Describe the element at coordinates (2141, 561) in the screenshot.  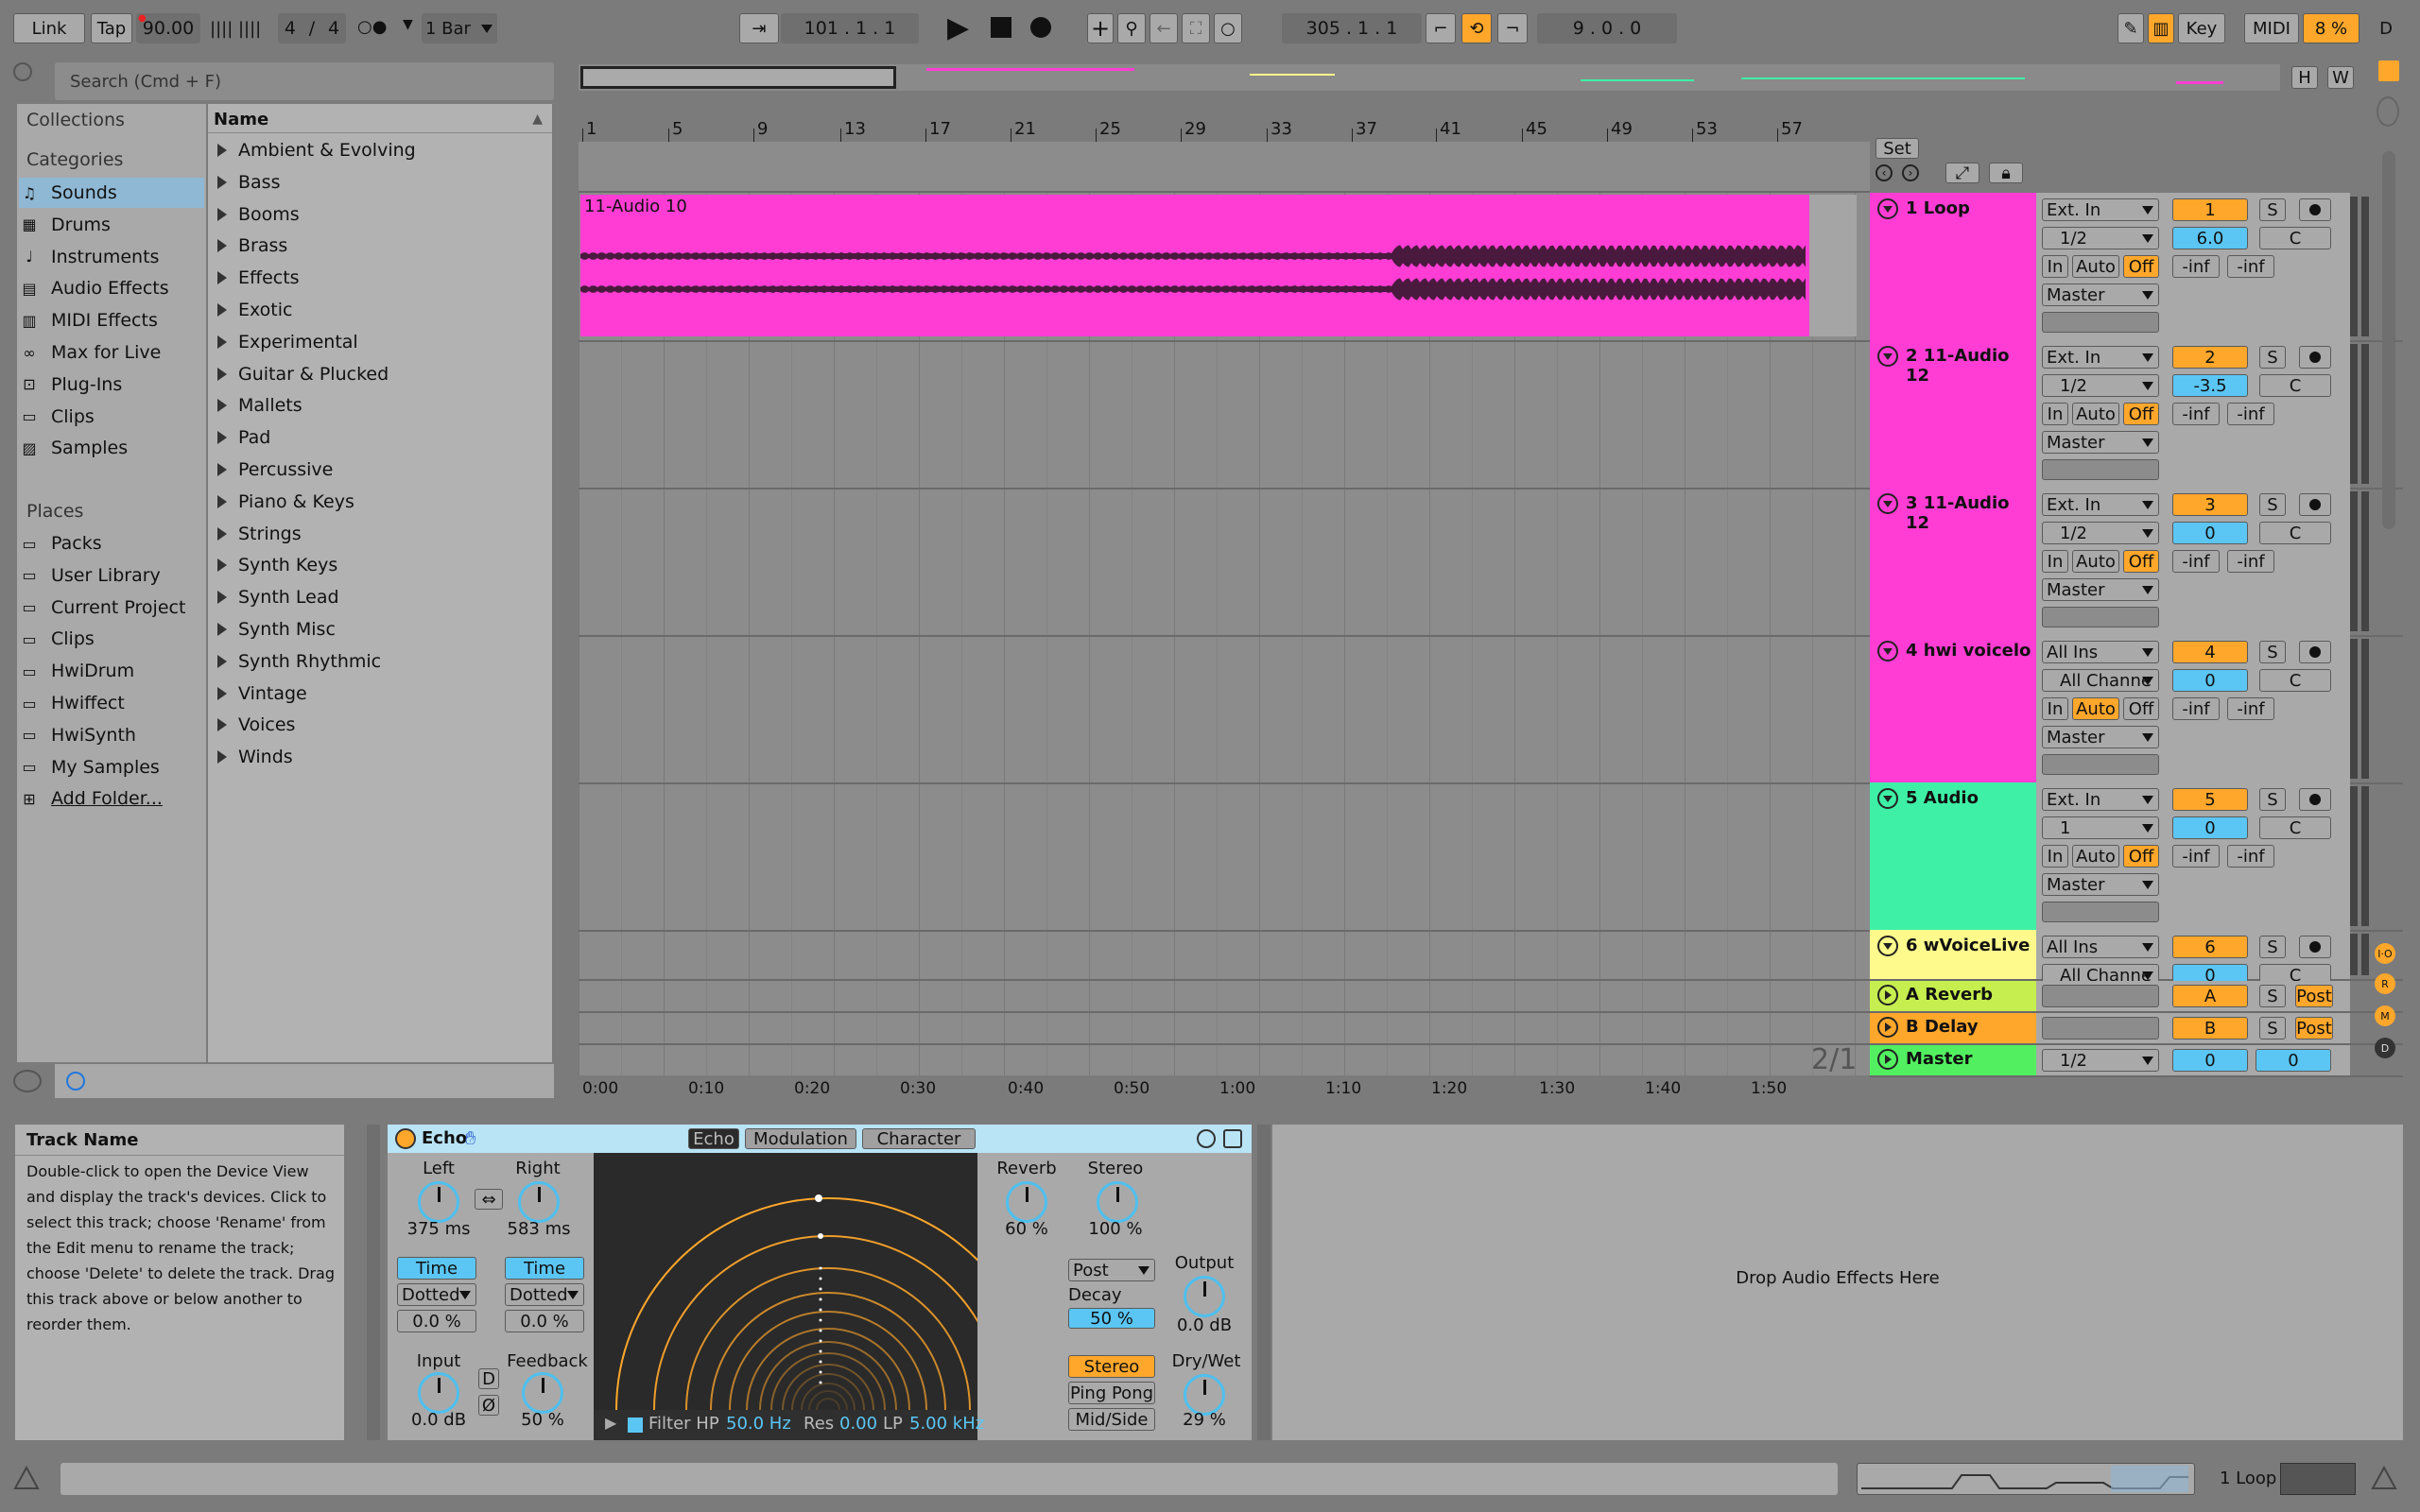
I see `monitor-off-button: Off` at that location.